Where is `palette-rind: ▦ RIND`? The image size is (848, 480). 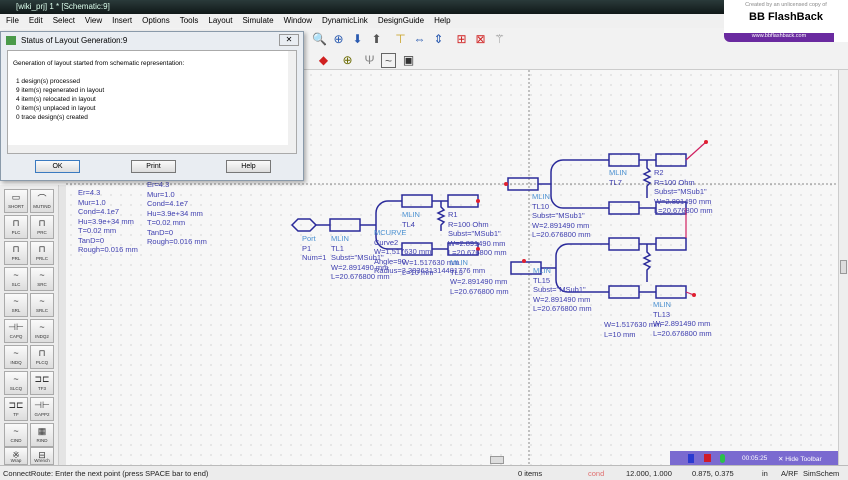
palette-rind: ▦ RIND is located at coordinates (42, 435).